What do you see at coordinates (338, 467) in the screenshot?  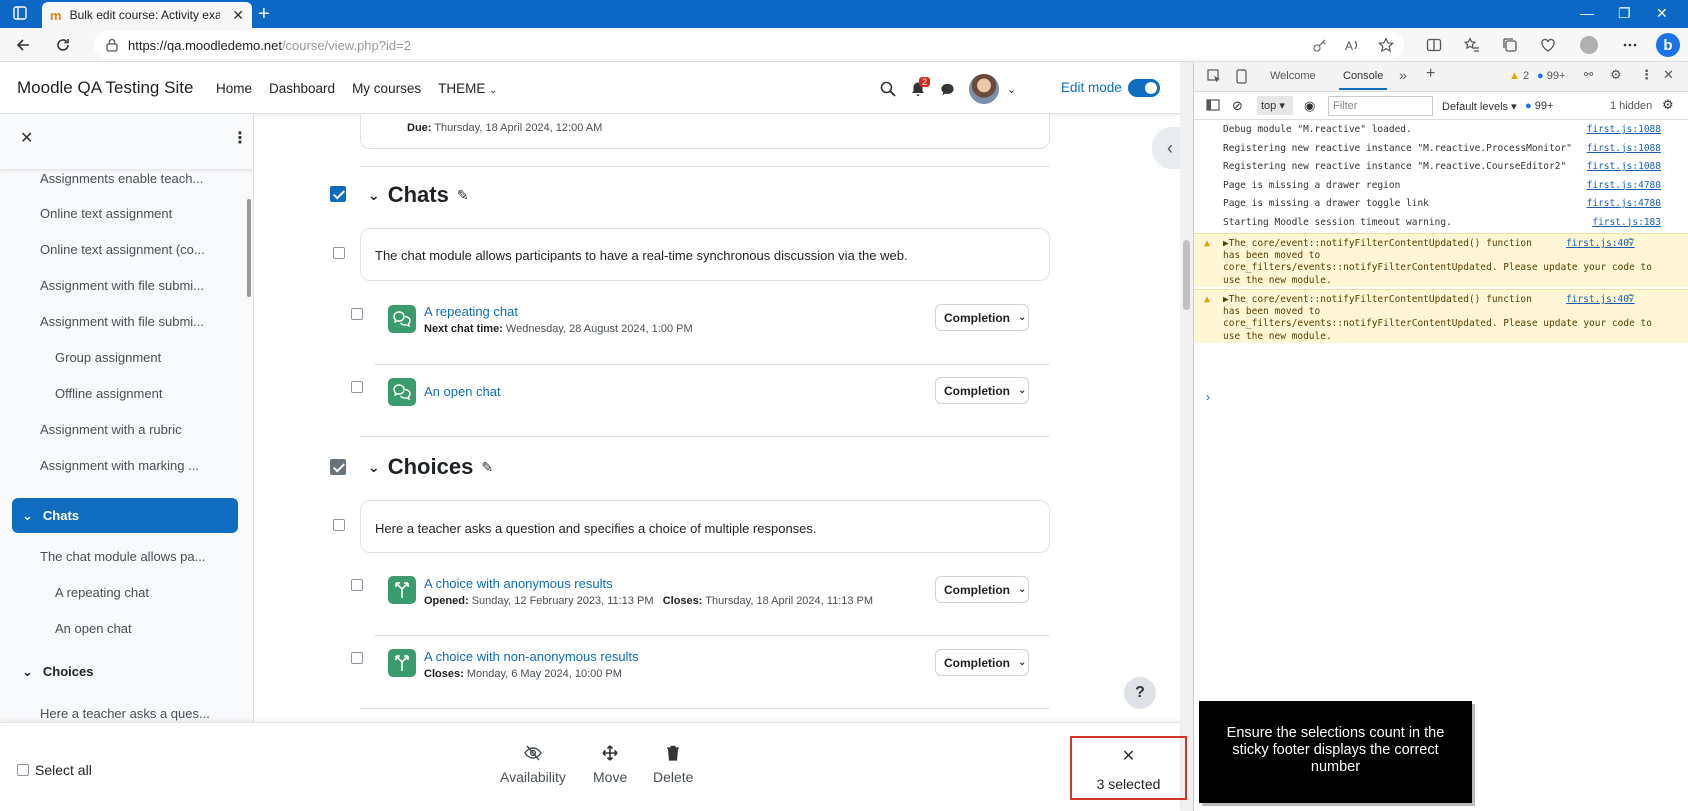 I see `section-checkbox-choices` at bounding box center [338, 467].